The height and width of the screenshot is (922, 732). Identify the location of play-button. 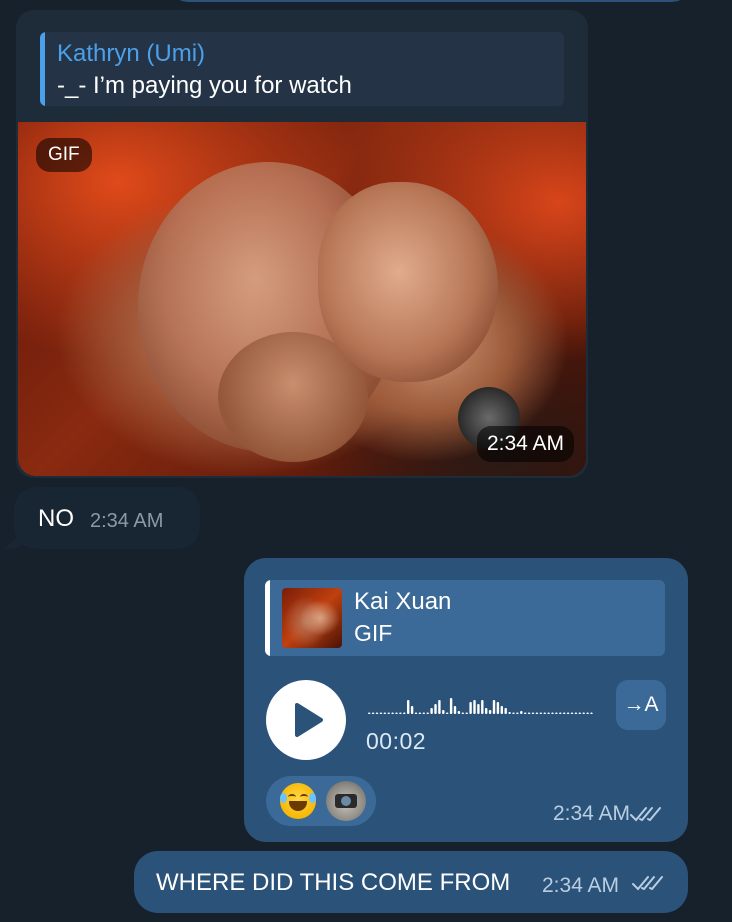
(306, 720).